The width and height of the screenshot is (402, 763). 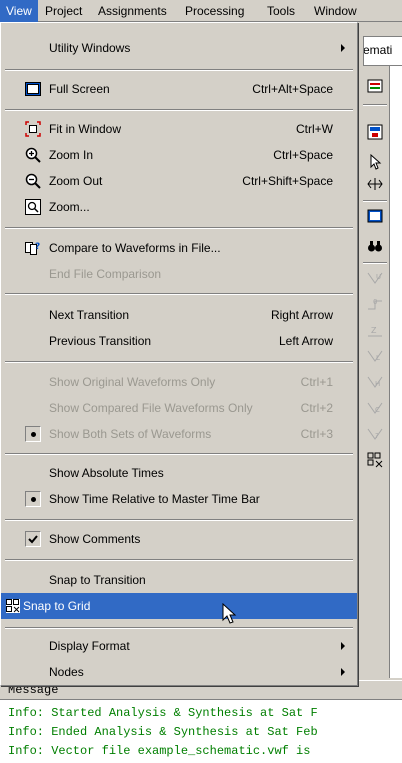 I want to click on menu-item-label: Show Both Sets of Waveforms, so click(x=130, y=434).